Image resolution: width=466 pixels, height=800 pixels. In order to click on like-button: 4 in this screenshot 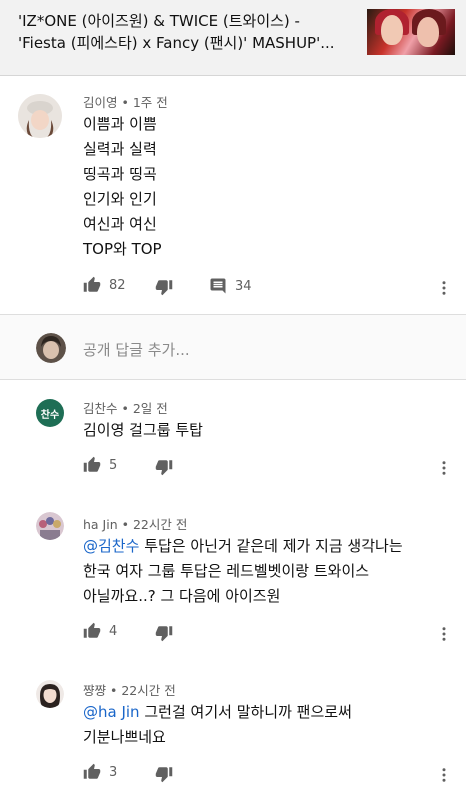, I will do `click(100, 631)`.